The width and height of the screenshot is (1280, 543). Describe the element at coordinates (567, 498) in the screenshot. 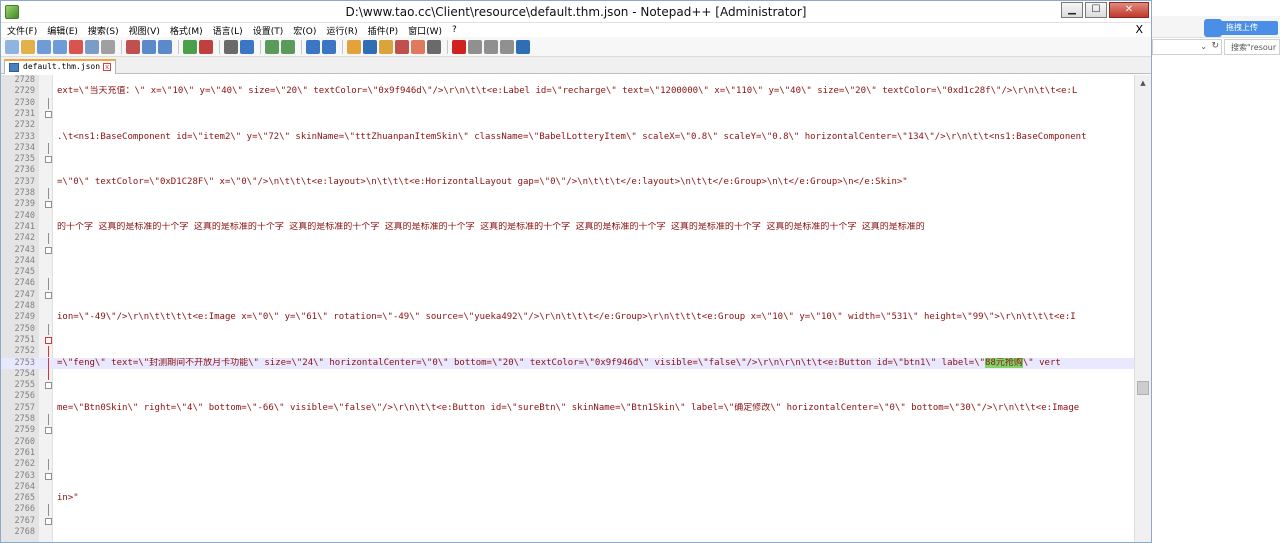

I see `code-line: 2765 in>"` at that location.